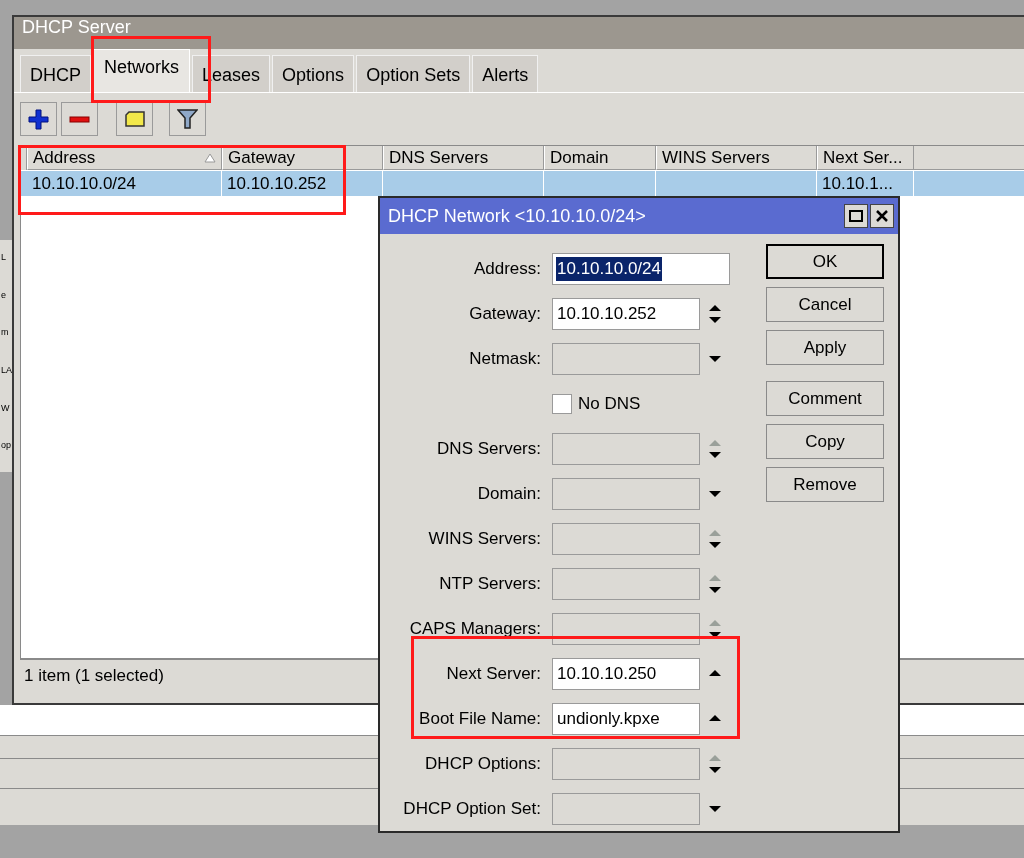 The height and width of the screenshot is (858, 1024). Describe the element at coordinates (3, 295) in the screenshot. I see `text-fragment: e` at that location.